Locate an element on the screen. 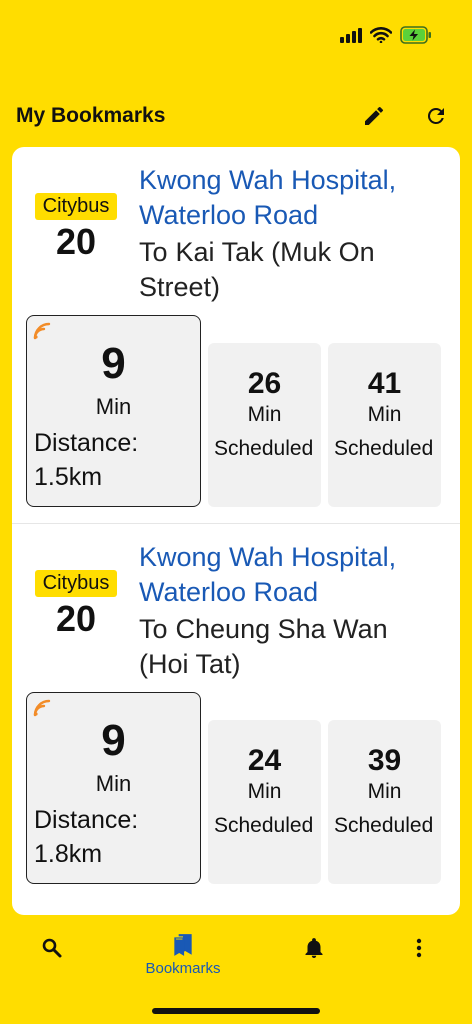 Image resolution: width=472 pixels, height=1024 pixels. eta-minutes: 41 is located at coordinates (384, 383).